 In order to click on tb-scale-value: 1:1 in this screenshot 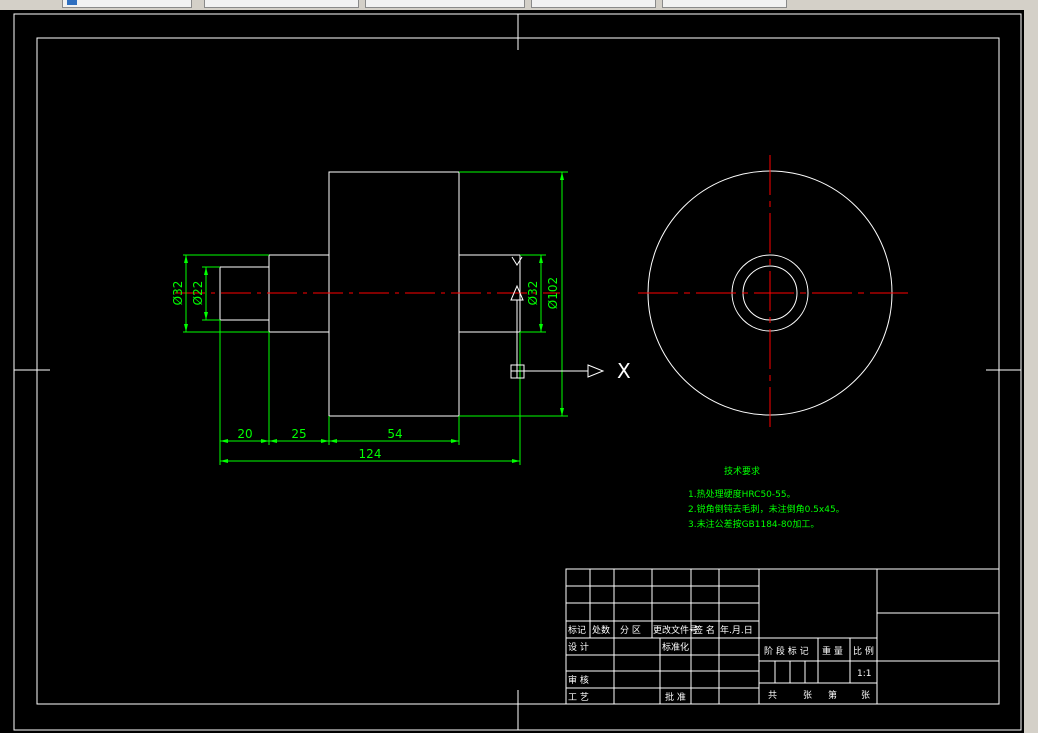, I will do `click(864, 674)`.